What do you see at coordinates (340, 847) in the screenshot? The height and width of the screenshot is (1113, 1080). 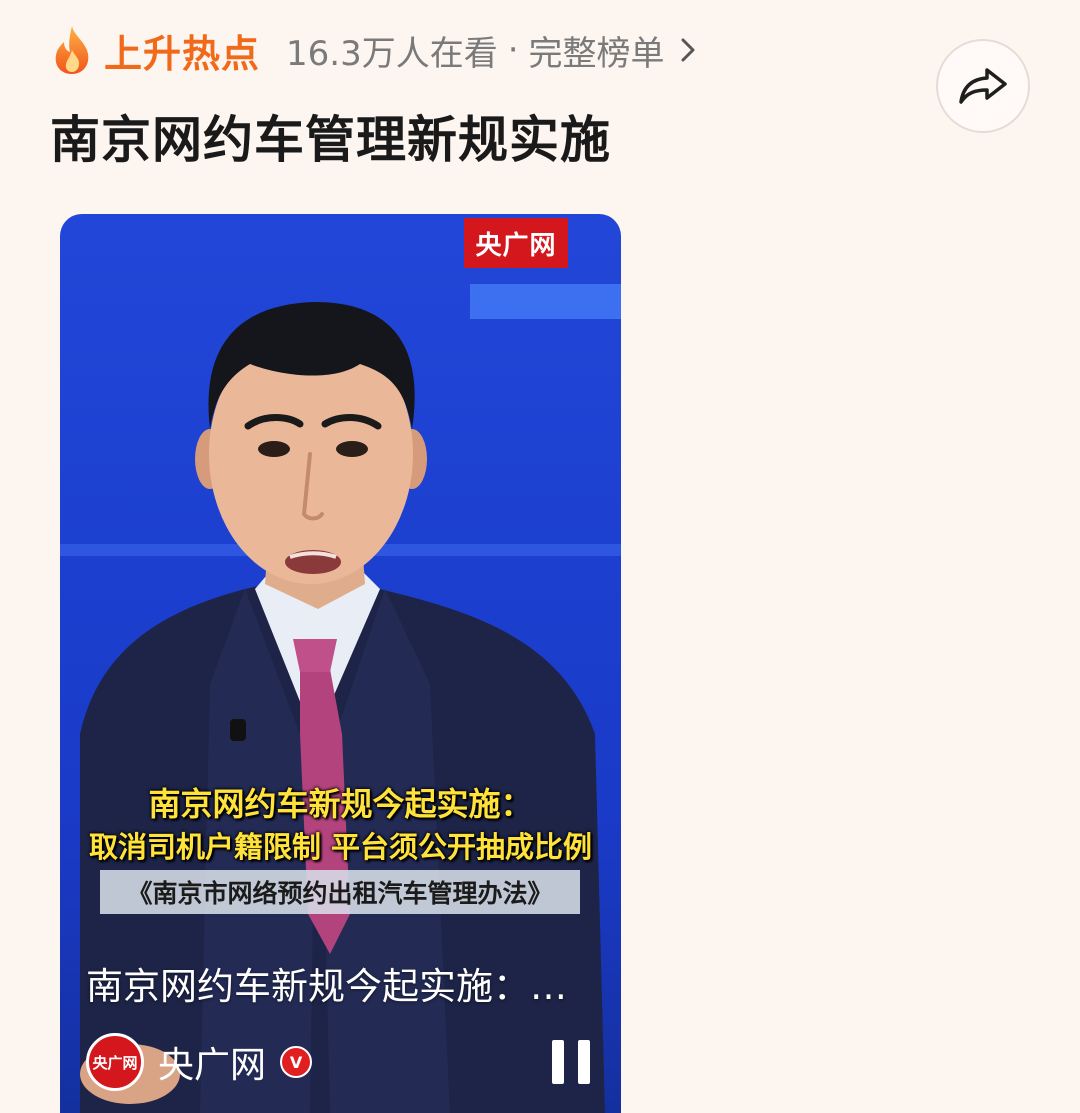 I see `caption-line-2: 取消司机户籍限制 平台须公开抽成比例` at bounding box center [340, 847].